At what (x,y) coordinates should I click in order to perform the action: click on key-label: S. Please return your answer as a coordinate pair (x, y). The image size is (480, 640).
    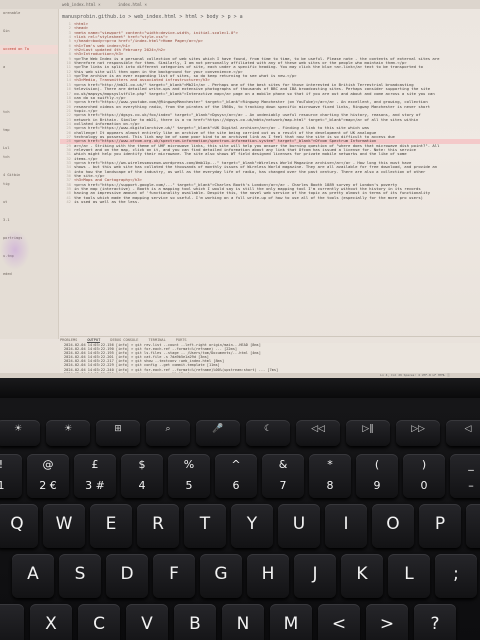
    Looking at the image, I should click on (80, 574).